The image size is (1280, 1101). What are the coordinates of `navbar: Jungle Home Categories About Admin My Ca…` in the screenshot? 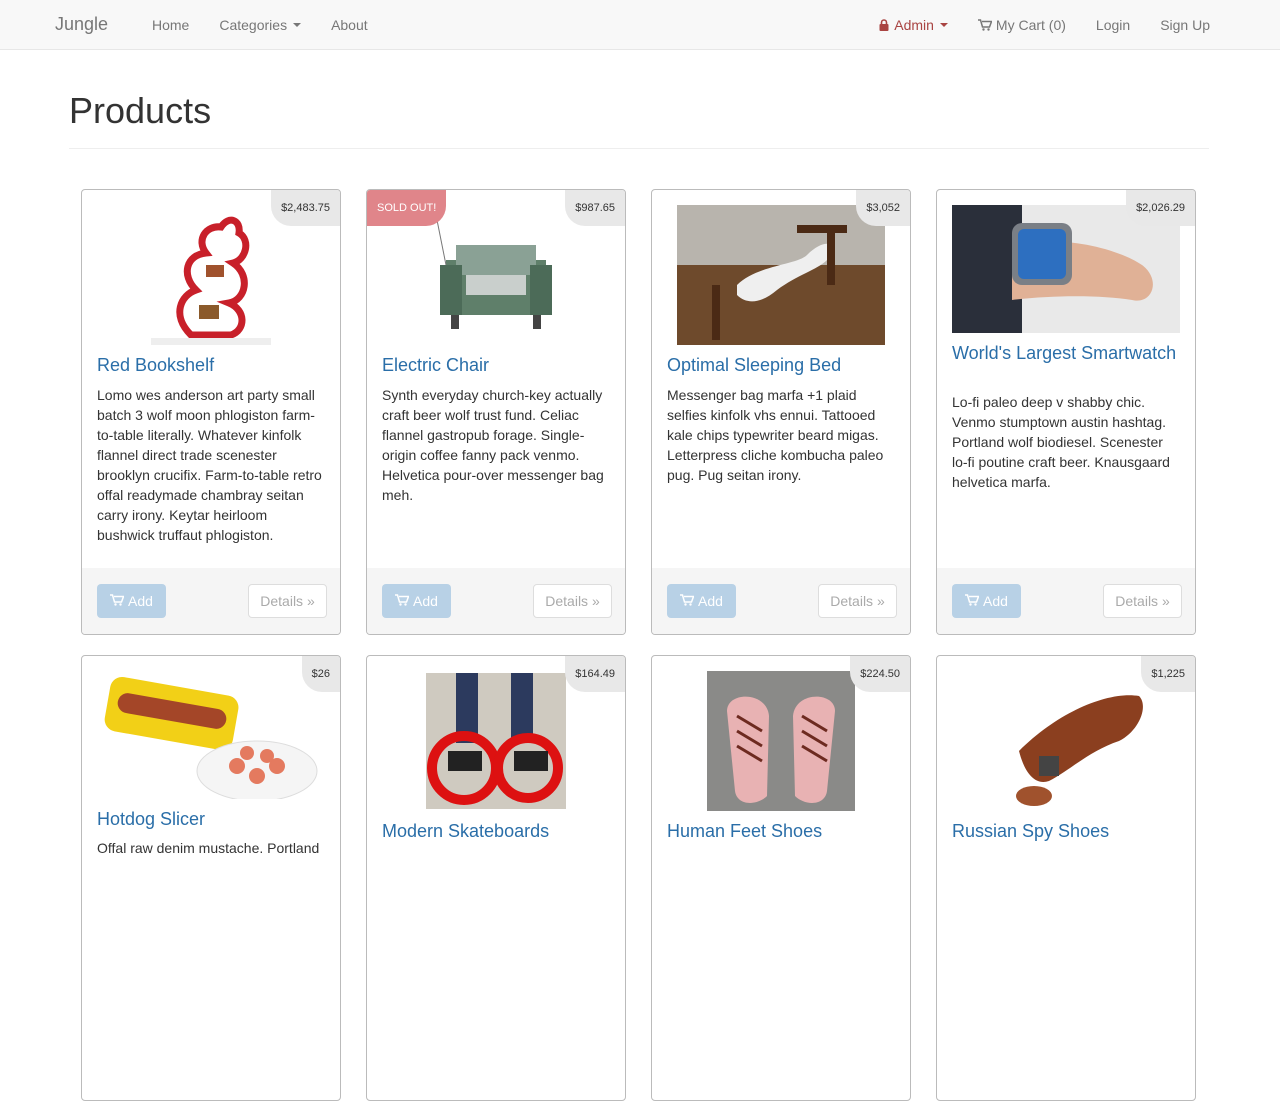 It's located at (640, 25).